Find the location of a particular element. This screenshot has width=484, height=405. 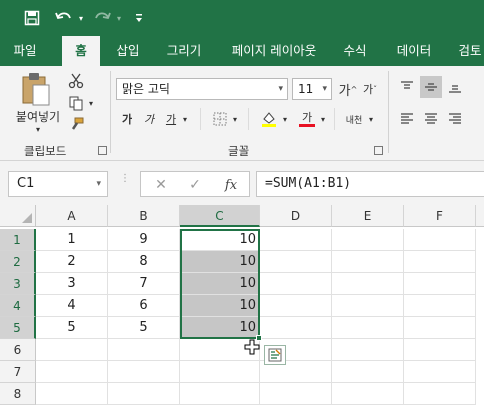

cell-b3: 7 is located at coordinates (144, 284).